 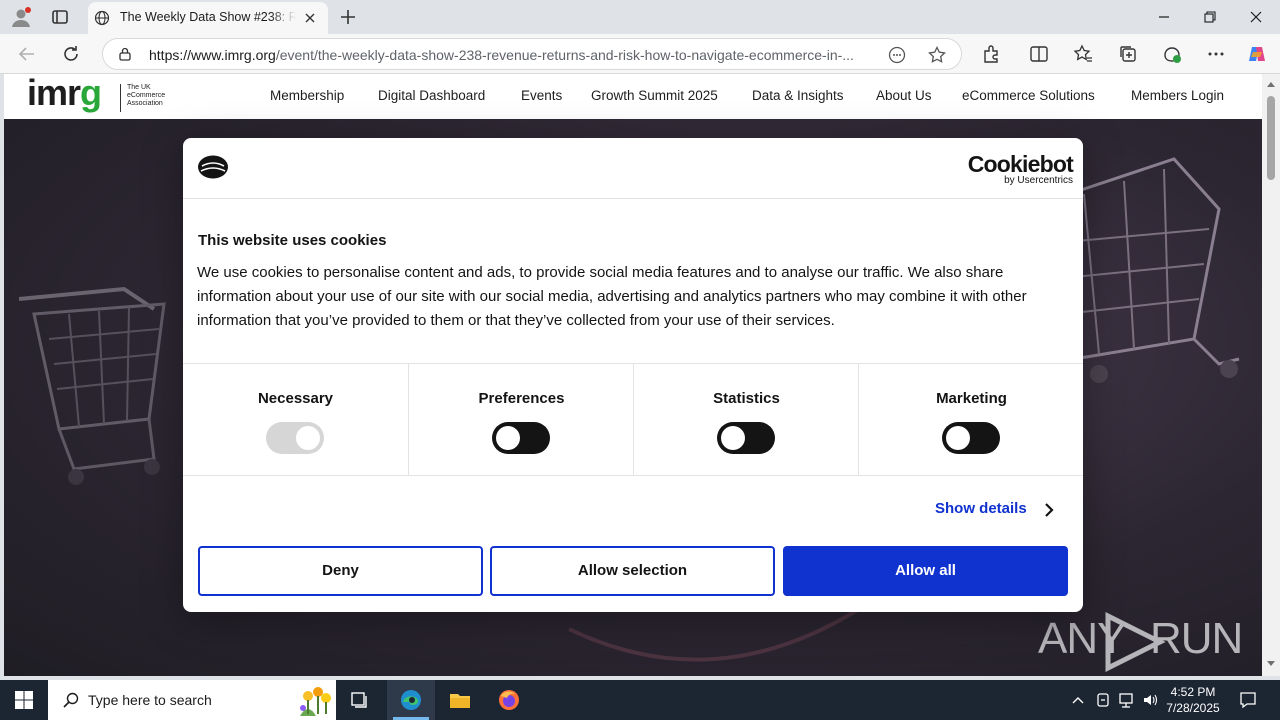 What do you see at coordinates (981, 508) in the screenshot?
I see `show-details-link: Show details` at bounding box center [981, 508].